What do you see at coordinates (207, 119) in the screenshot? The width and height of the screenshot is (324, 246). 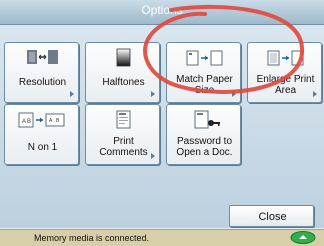 I see `password-icon` at bounding box center [207, 119].